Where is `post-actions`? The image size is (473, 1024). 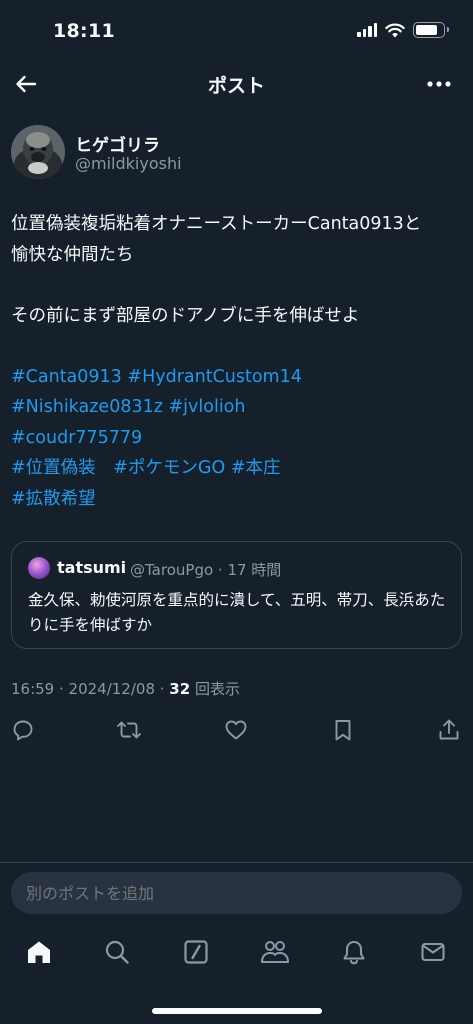 post-actions is located at coordinates (236, 730).